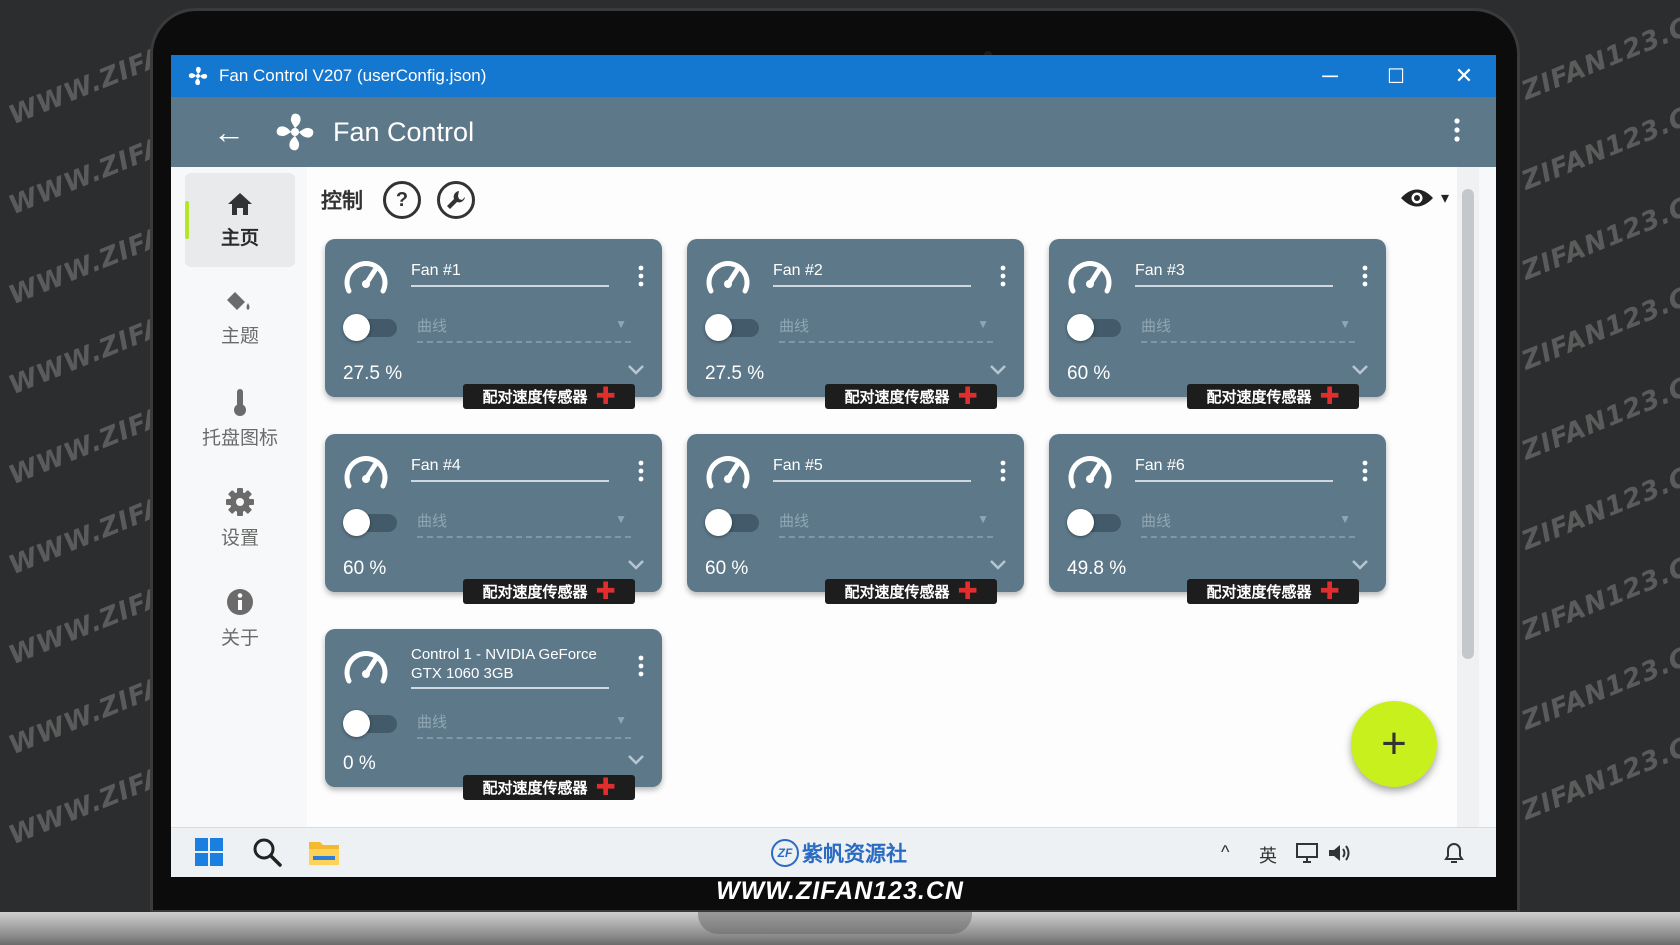 The height and width of the screenshot is (945, 1680). I want to click on pair-sensor-label: 配对速度传感器, so click(897, 397).